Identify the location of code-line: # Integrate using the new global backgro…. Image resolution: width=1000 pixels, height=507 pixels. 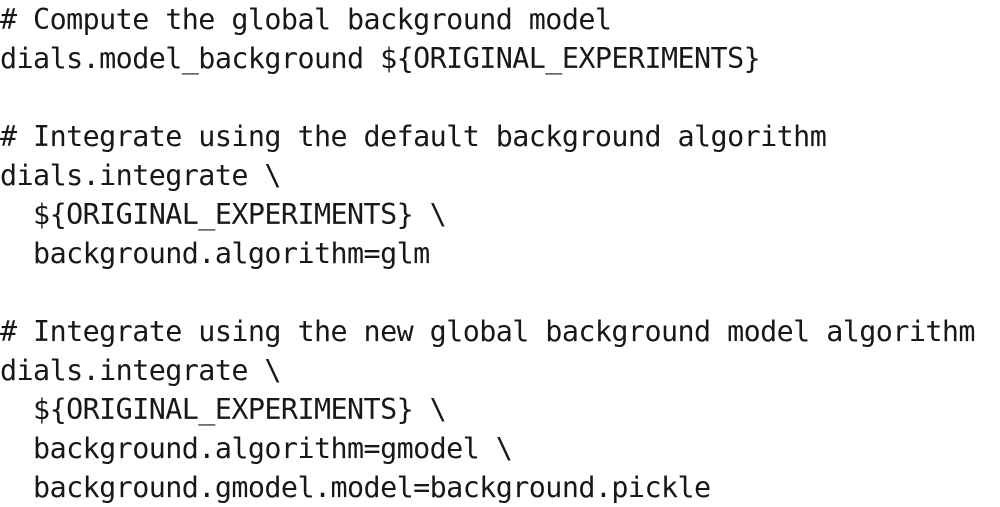
(488, 331).